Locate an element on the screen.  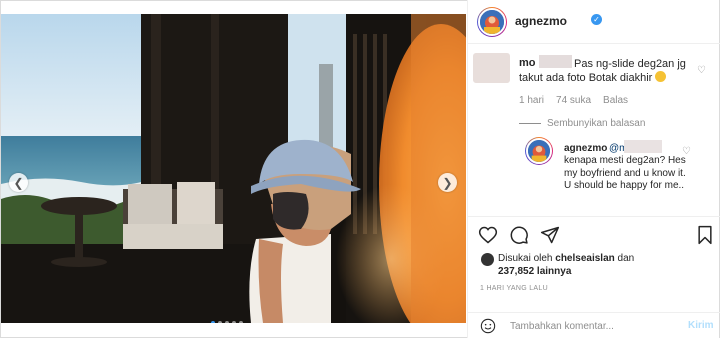
post-timestamp: 1 HARI YANG LALU is located at coordinates (514, 288).